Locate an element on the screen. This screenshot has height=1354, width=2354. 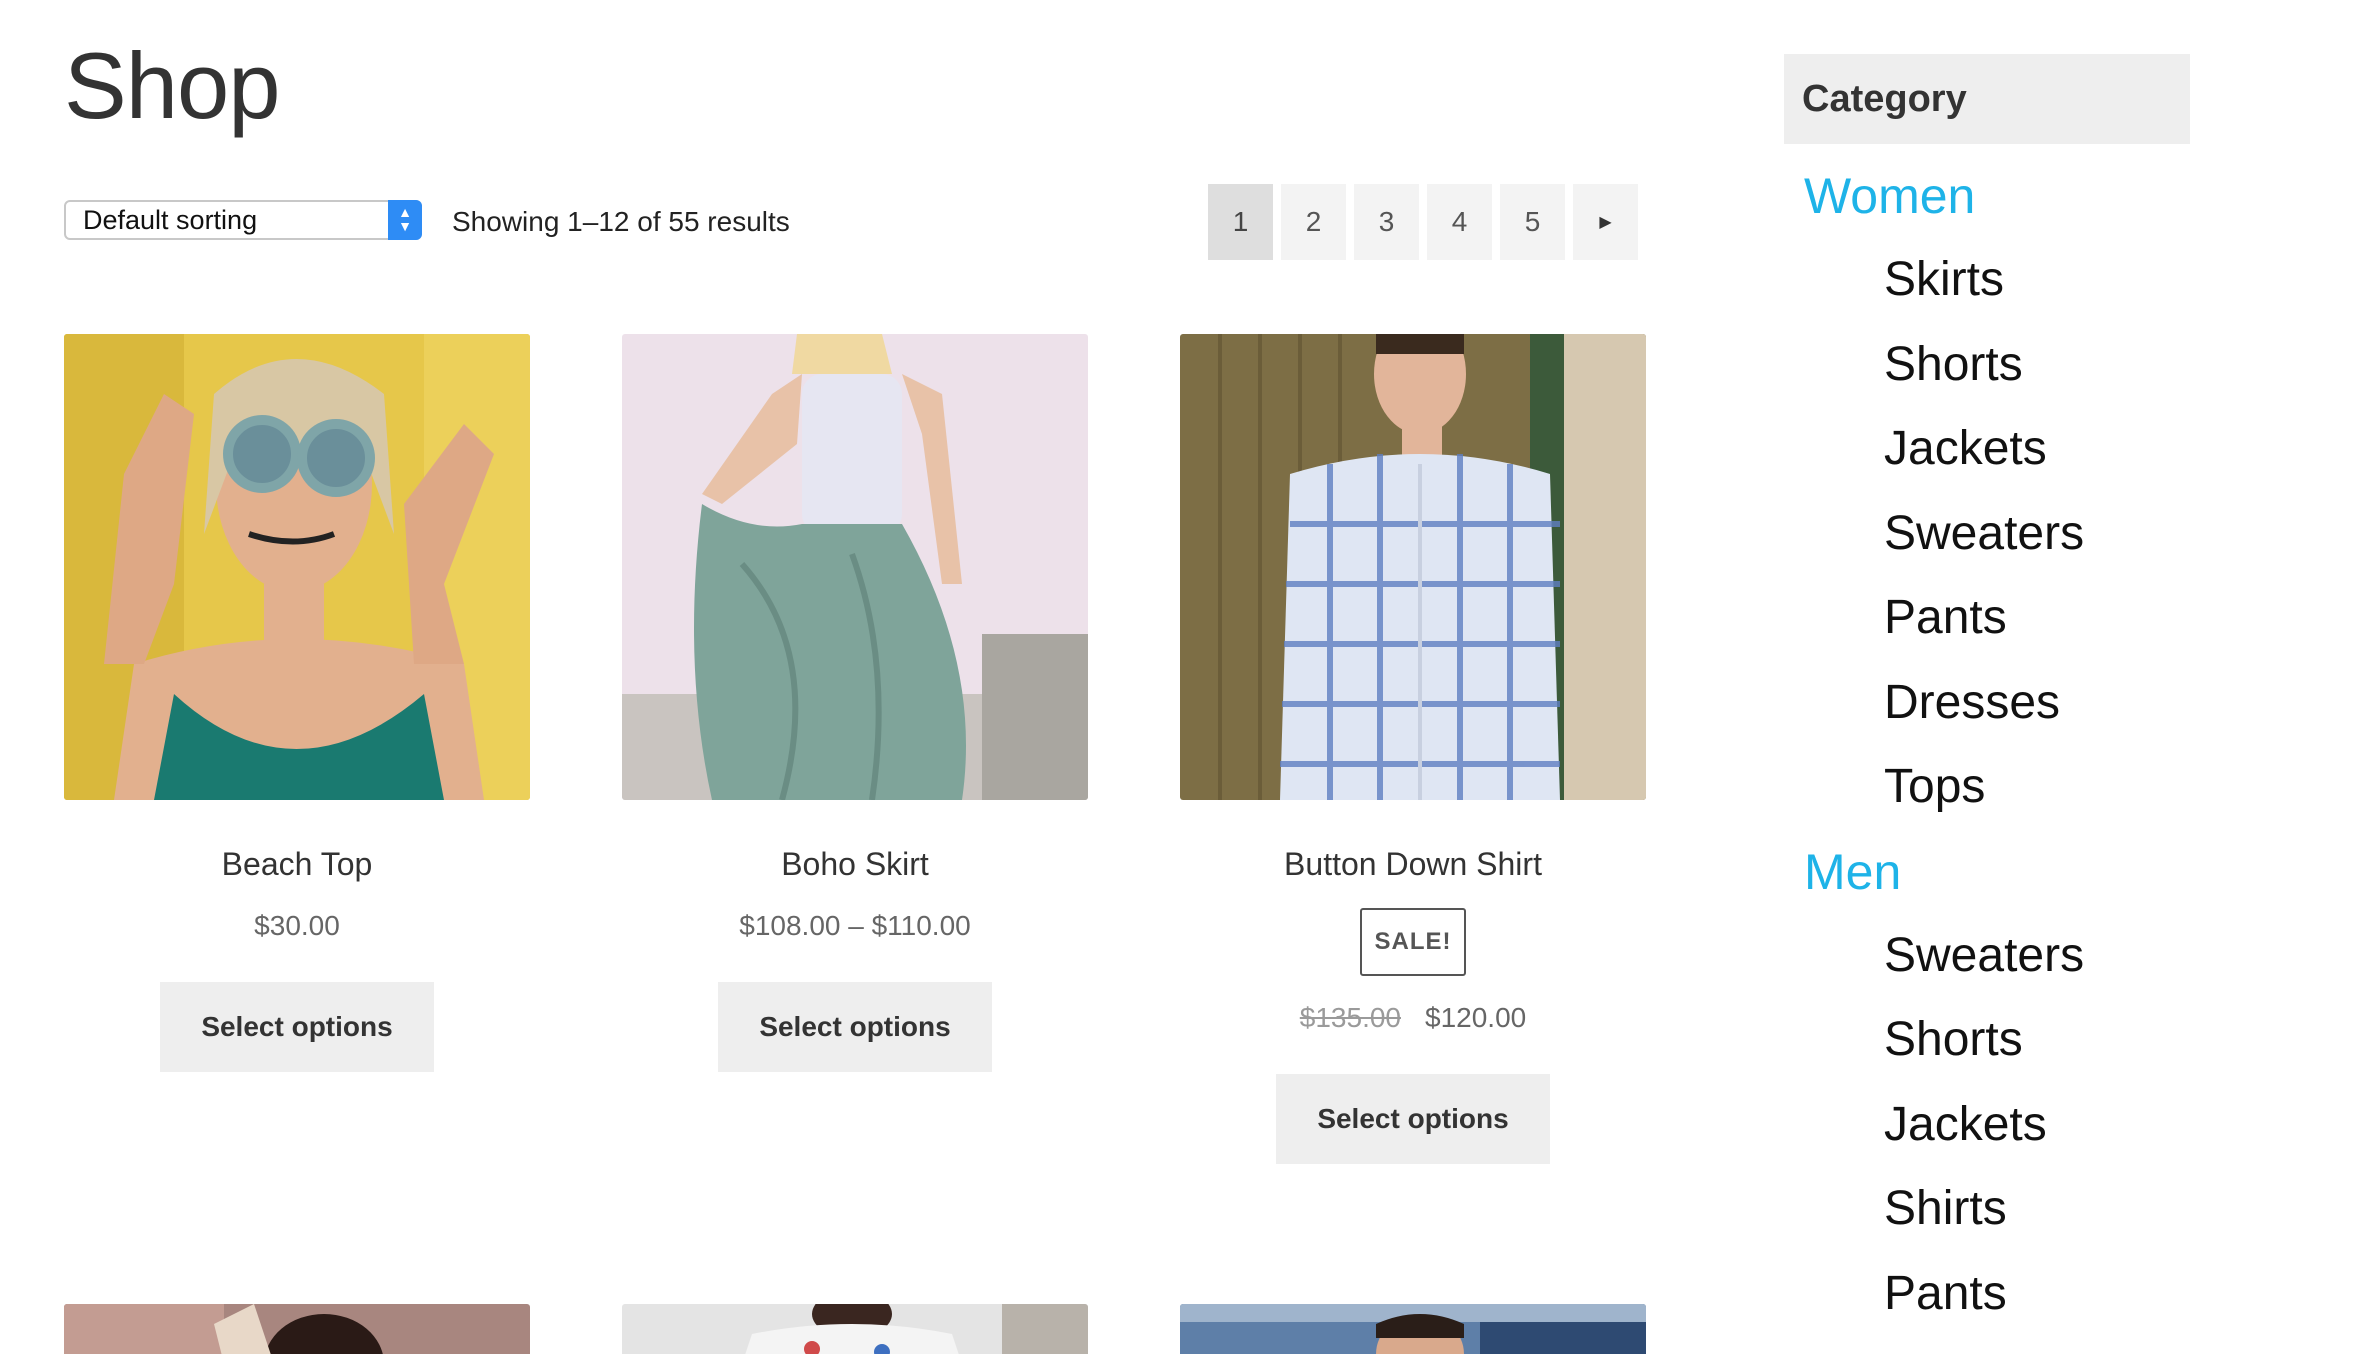
page-2-link: 2 is located at coordinates (1313, 222).